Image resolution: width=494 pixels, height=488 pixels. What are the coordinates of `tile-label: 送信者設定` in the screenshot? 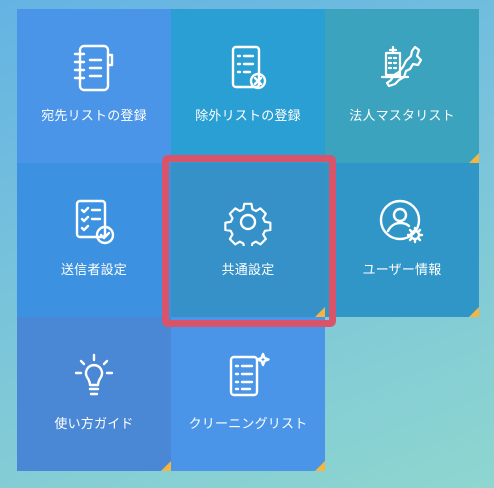 It's located at (93, 270).